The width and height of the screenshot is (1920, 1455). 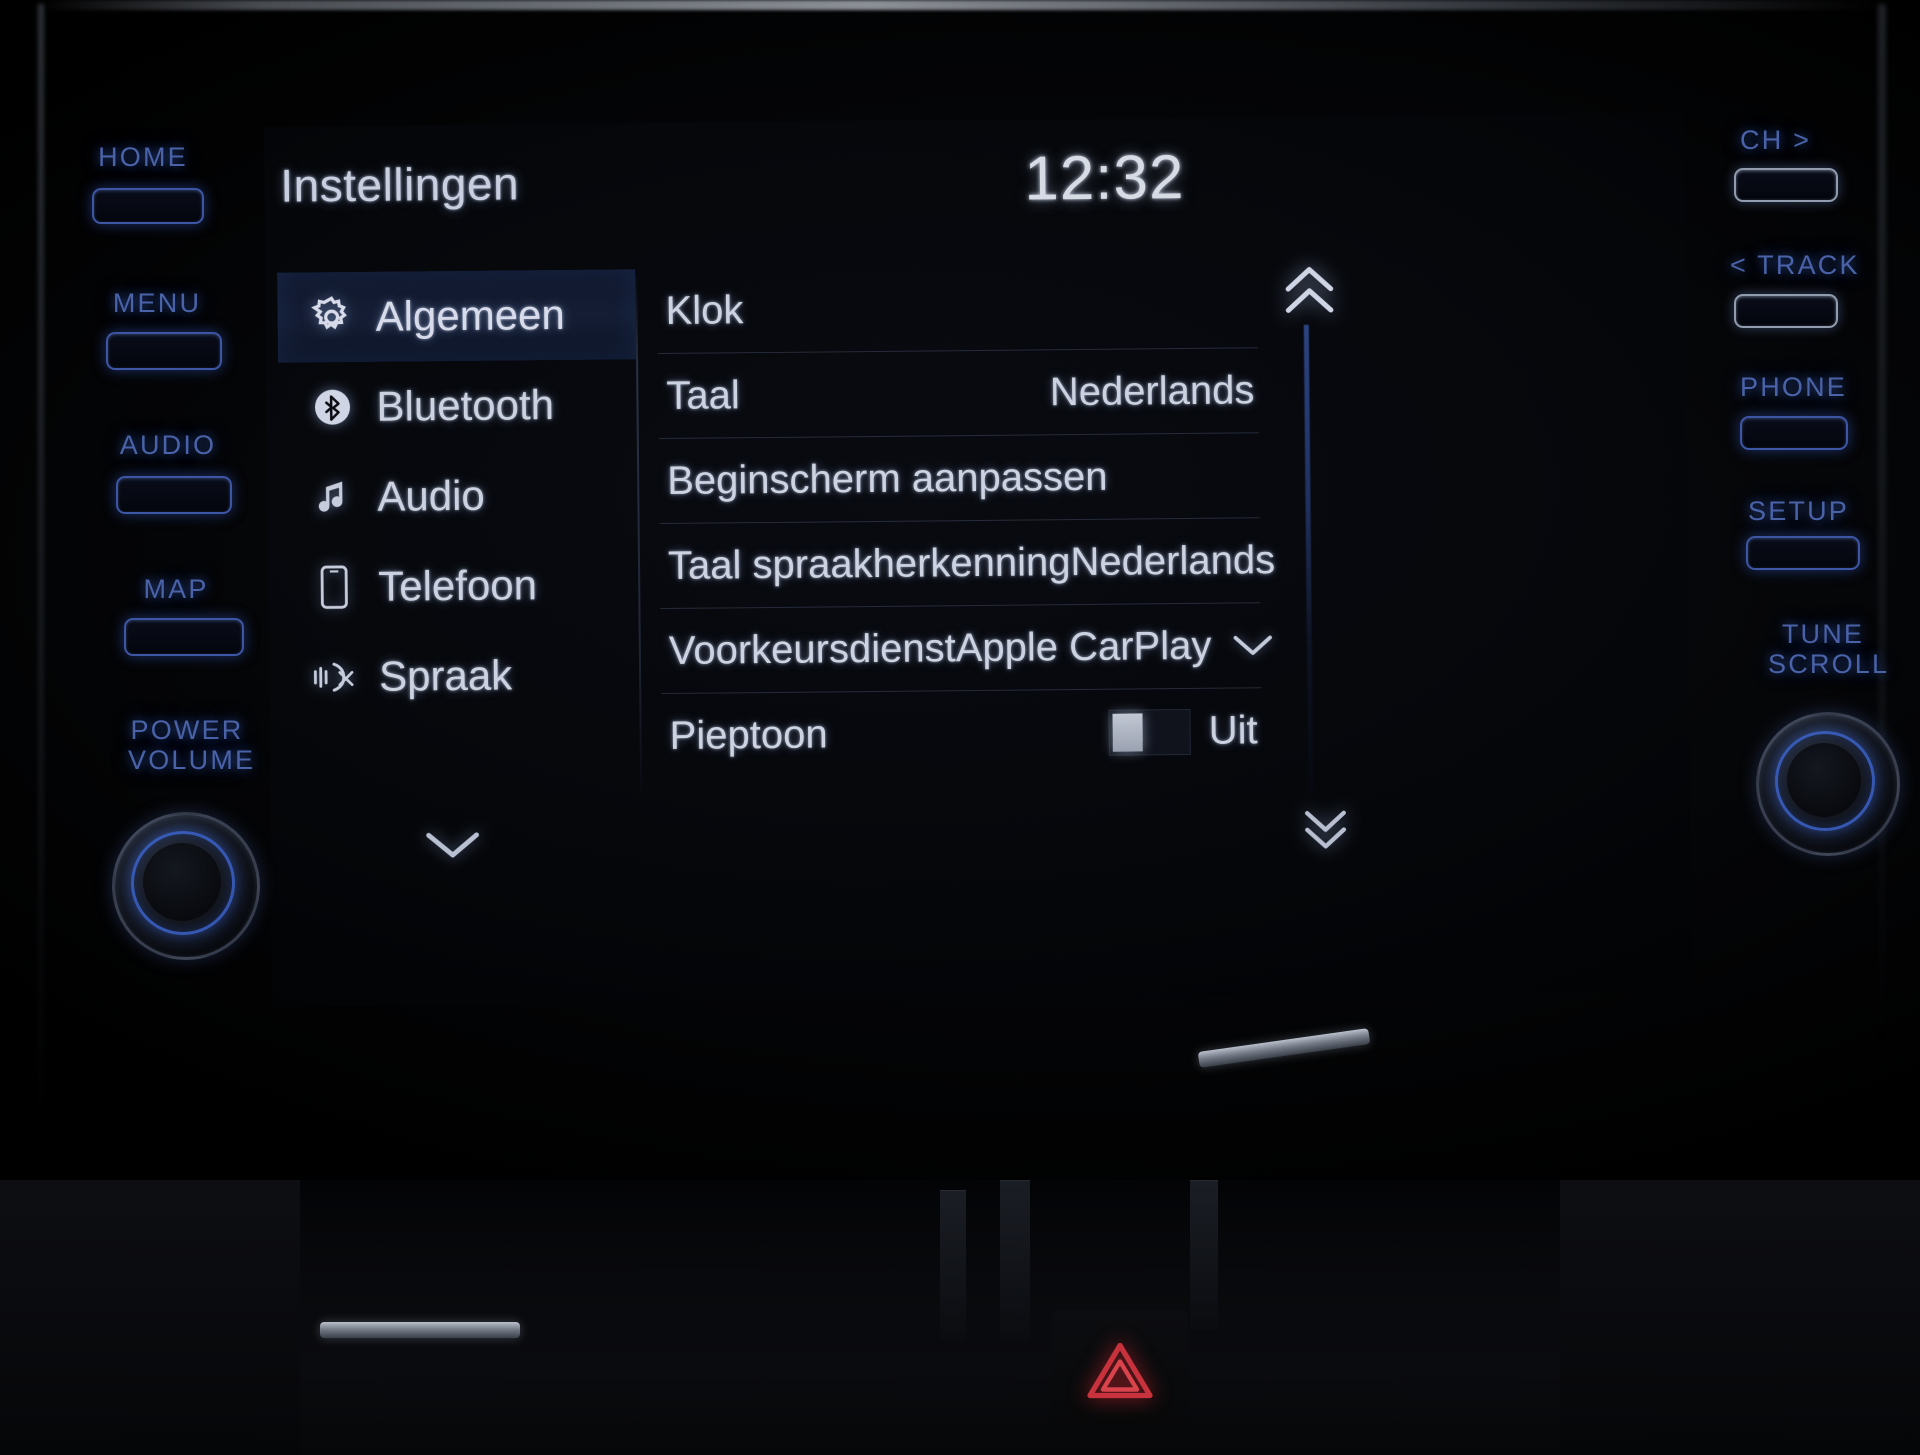 I want to click on toggle-knob, so click(x=1127, y=732).